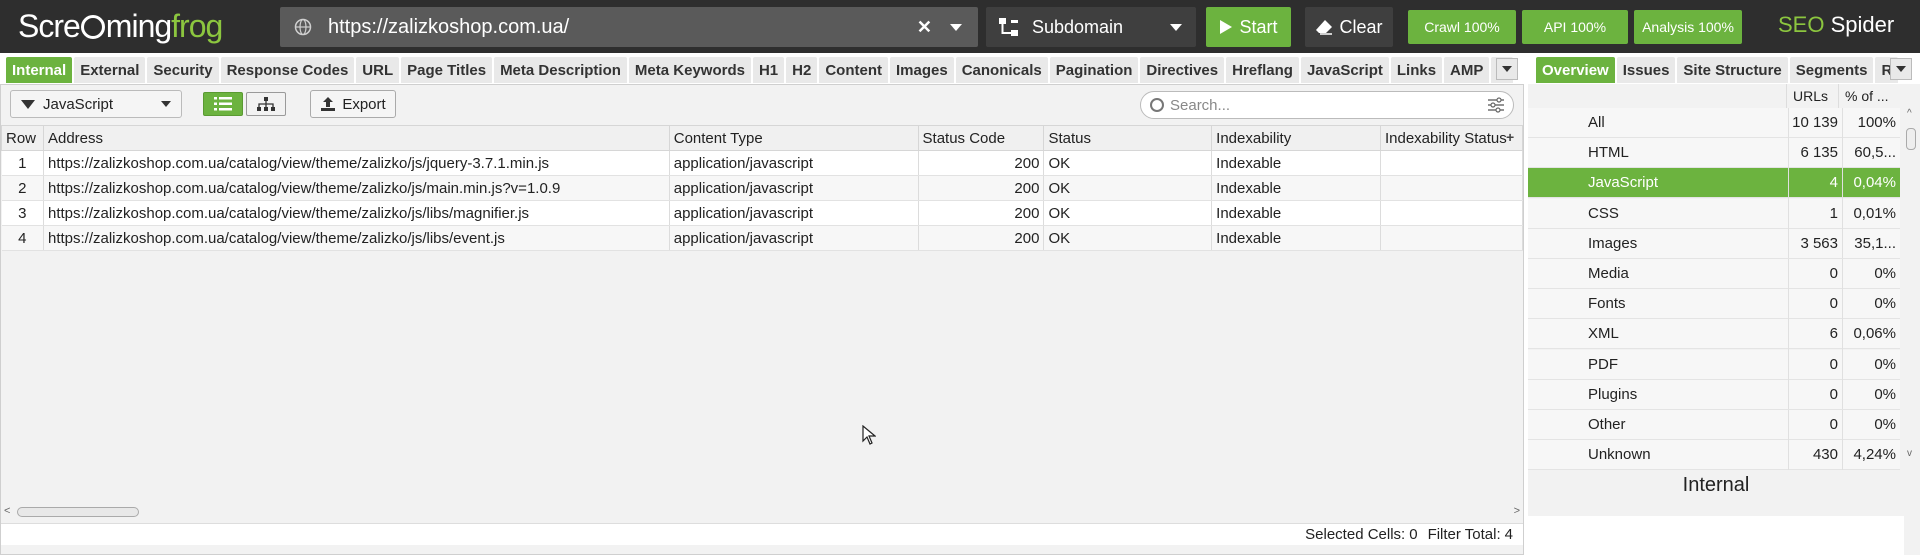  Describe the element at coordinates (1714, 364) in the screenshot. I see `overview-row-pdf: PDF 0 0%` at that location.